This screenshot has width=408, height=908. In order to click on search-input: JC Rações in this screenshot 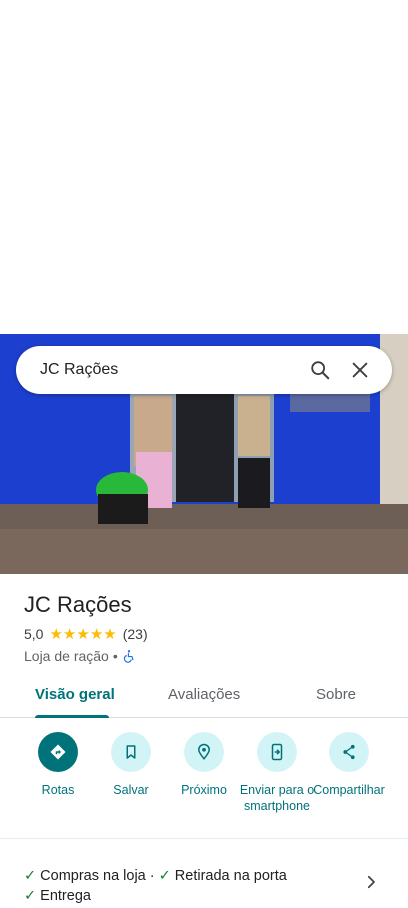, I will do `click(170, 370)`.